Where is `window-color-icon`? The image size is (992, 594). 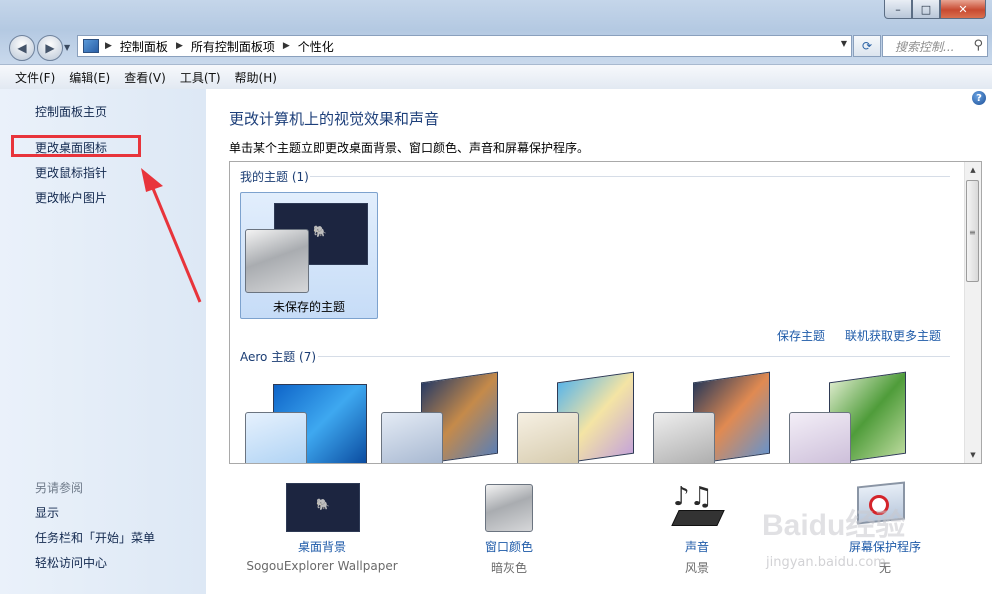 window-color-icon is located at coordinates (509, 508).